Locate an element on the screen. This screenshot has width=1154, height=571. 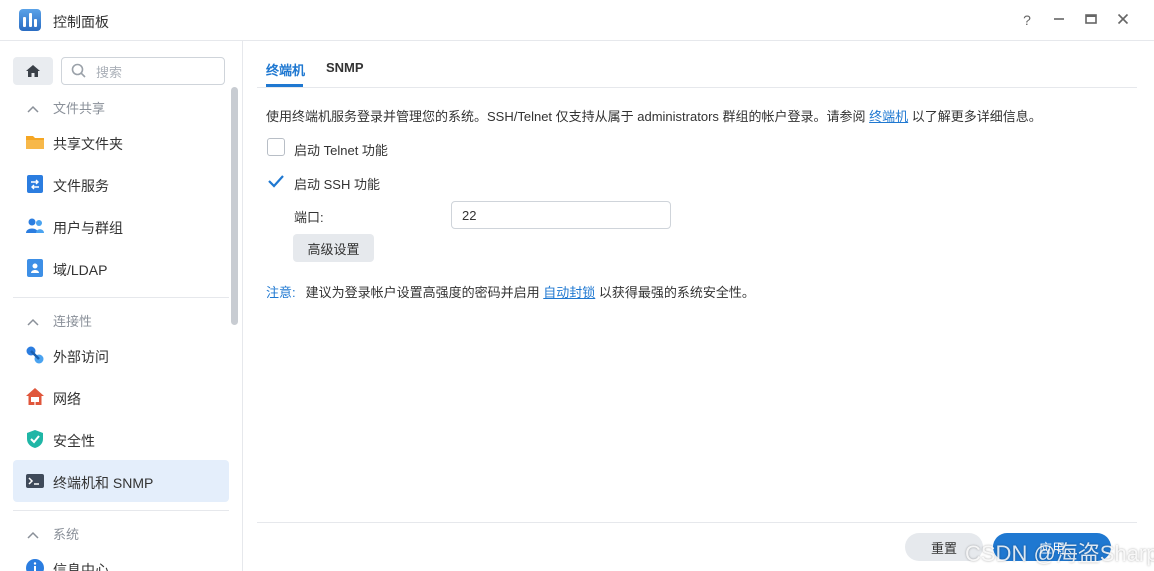
footer-divider is located at coordinates (697, 522).